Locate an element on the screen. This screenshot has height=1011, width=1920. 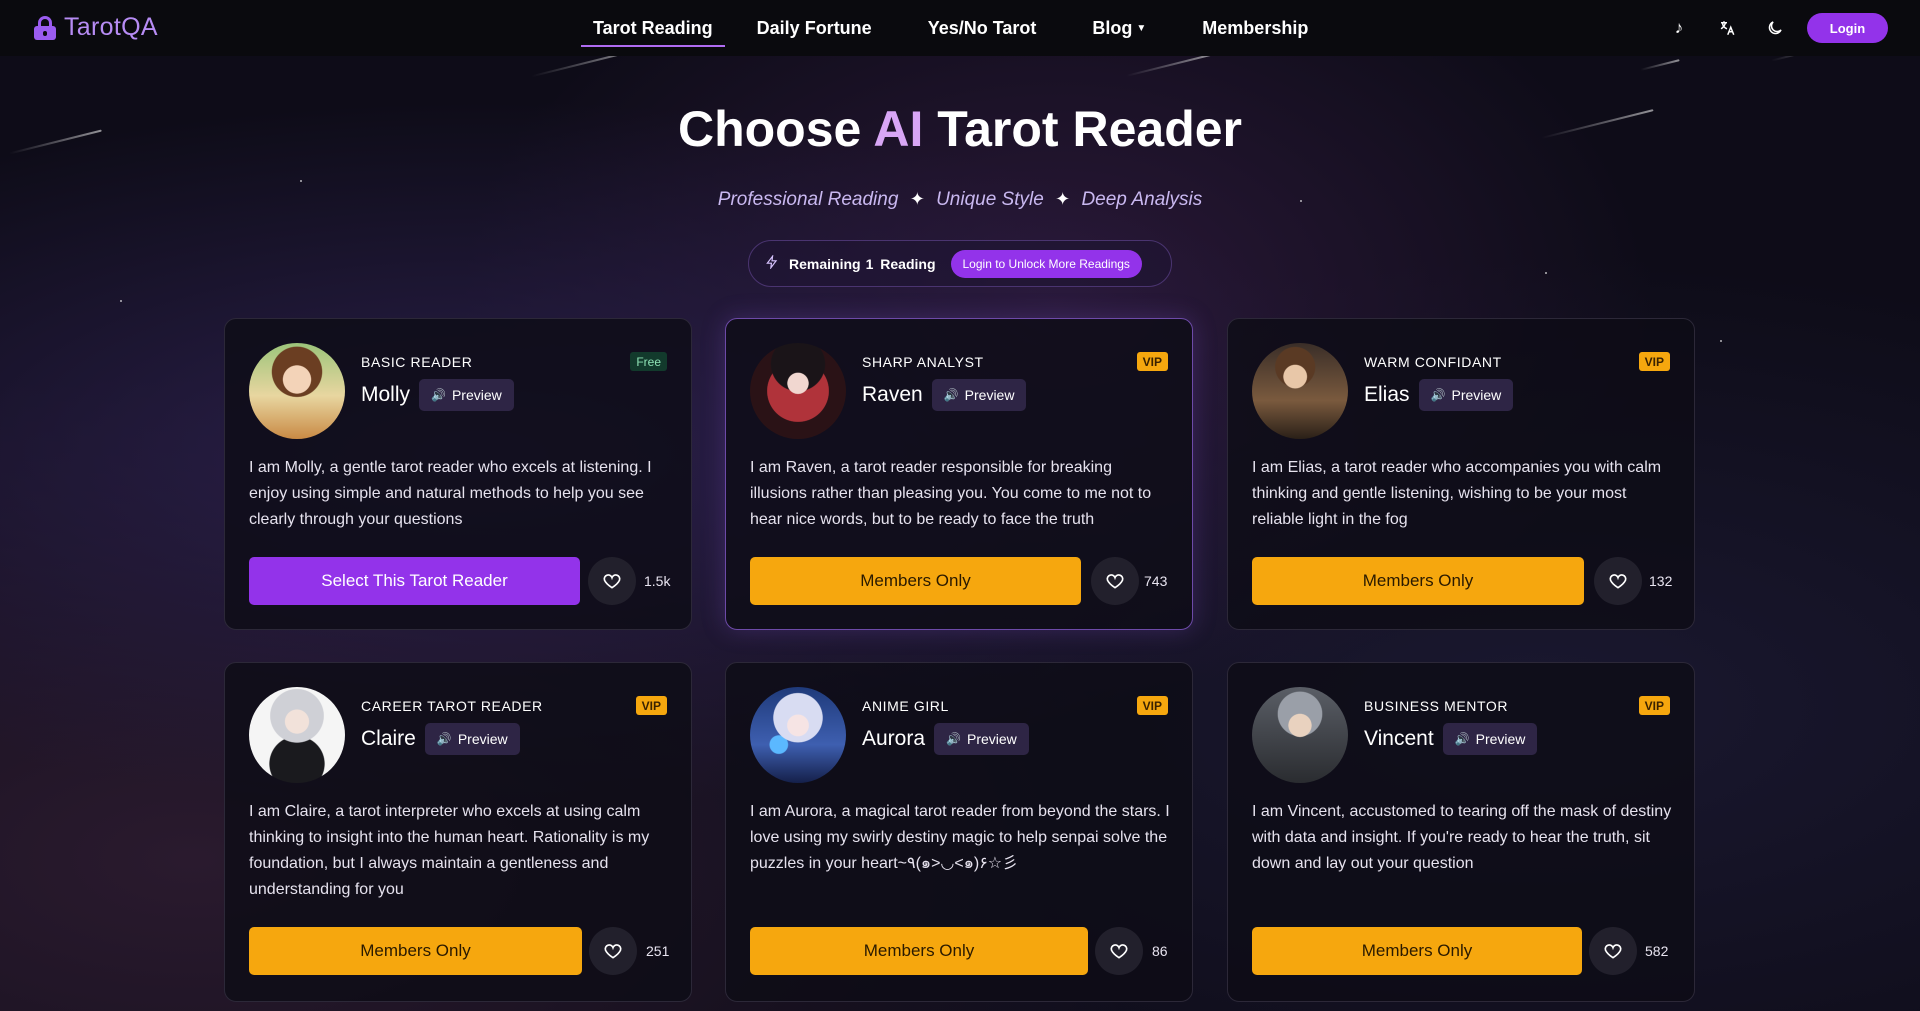
music-note-icon: ♪ is located at coordinates (1679, 28).